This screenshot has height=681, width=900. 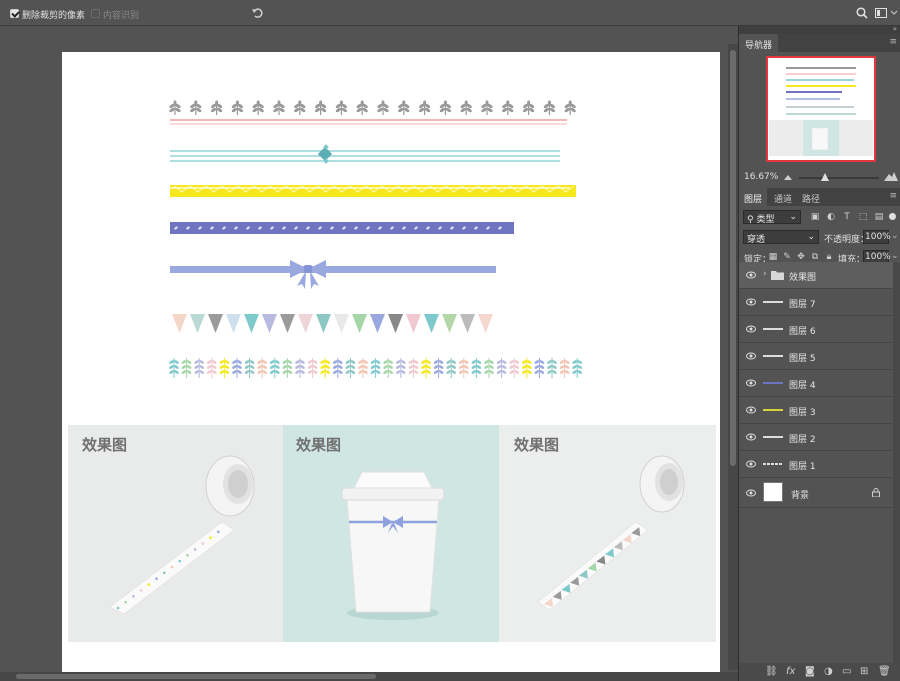 What do you see at coordinates (893, 196) in the screenshot?
I see `layers-menu-icon: ≡` at bounding box center [893, 196].